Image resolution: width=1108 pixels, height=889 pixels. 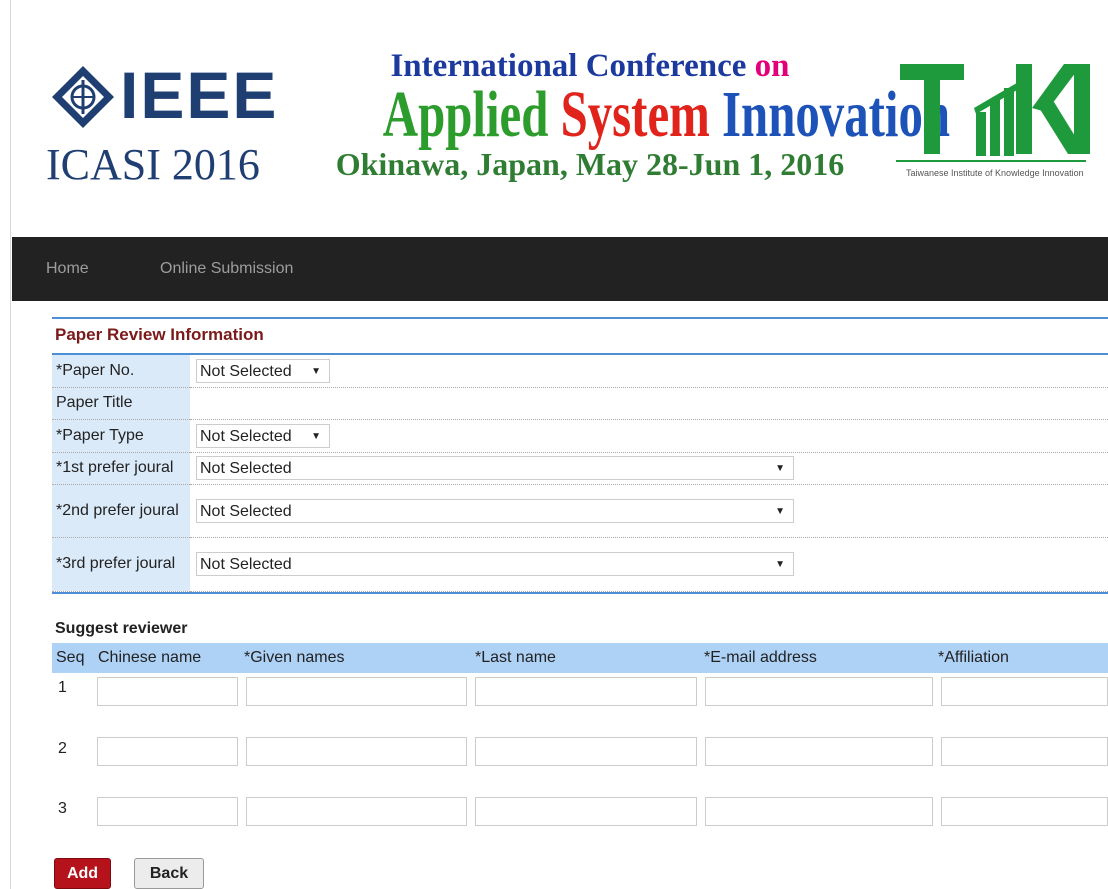 What do you see at coordinates (973, 657) in the screenshot?
I see `column-header: *Affiliation` at bounding box center [973, 657].